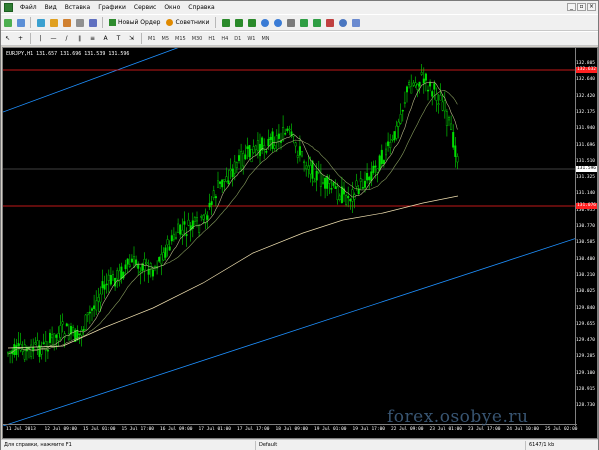 The height and width of the screenshot is (450, 599). What do you see at coordinates (251, 39) in the screenshot?
I see `timeframe-w1: W1` at bounding box center [251, 39].